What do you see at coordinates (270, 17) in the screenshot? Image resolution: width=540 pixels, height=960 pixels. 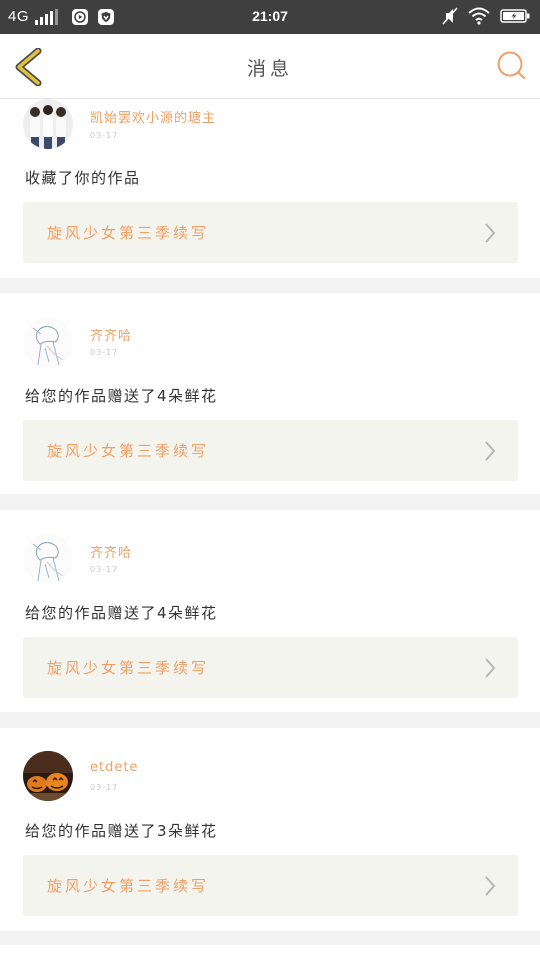 I see `status-bar: 4G 21:07` at bounding box center [270, 17].